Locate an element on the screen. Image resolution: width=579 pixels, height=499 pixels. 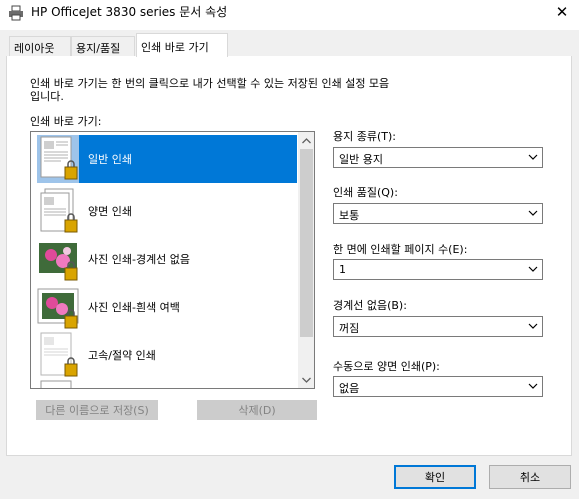
save-as-label: 다른 이름으로 저장(S) is located at coordinates (97, 410).